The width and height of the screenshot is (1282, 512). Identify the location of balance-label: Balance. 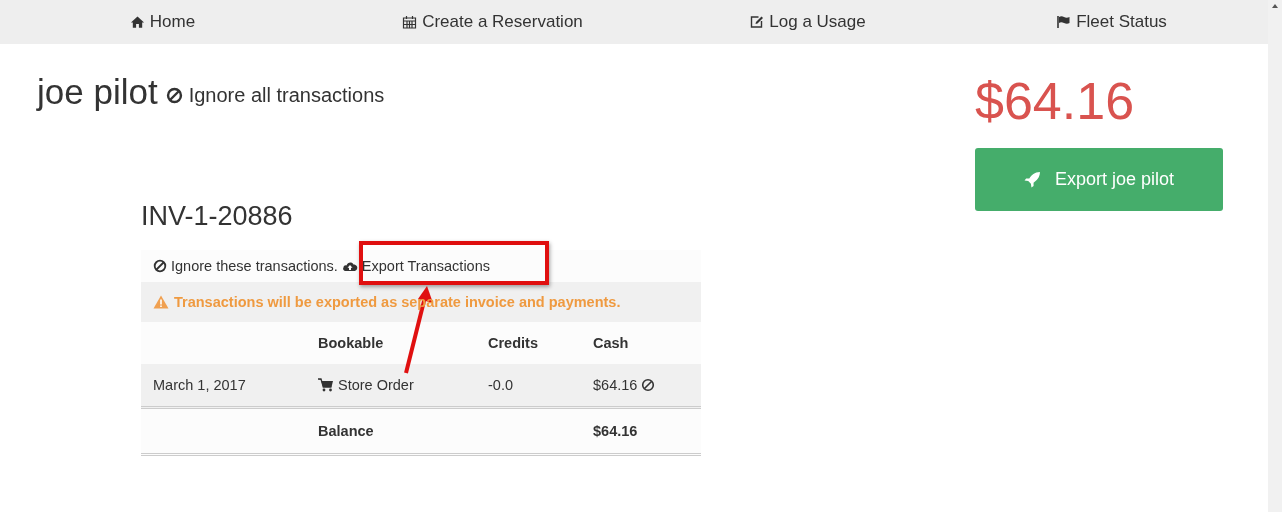
(346, 431).